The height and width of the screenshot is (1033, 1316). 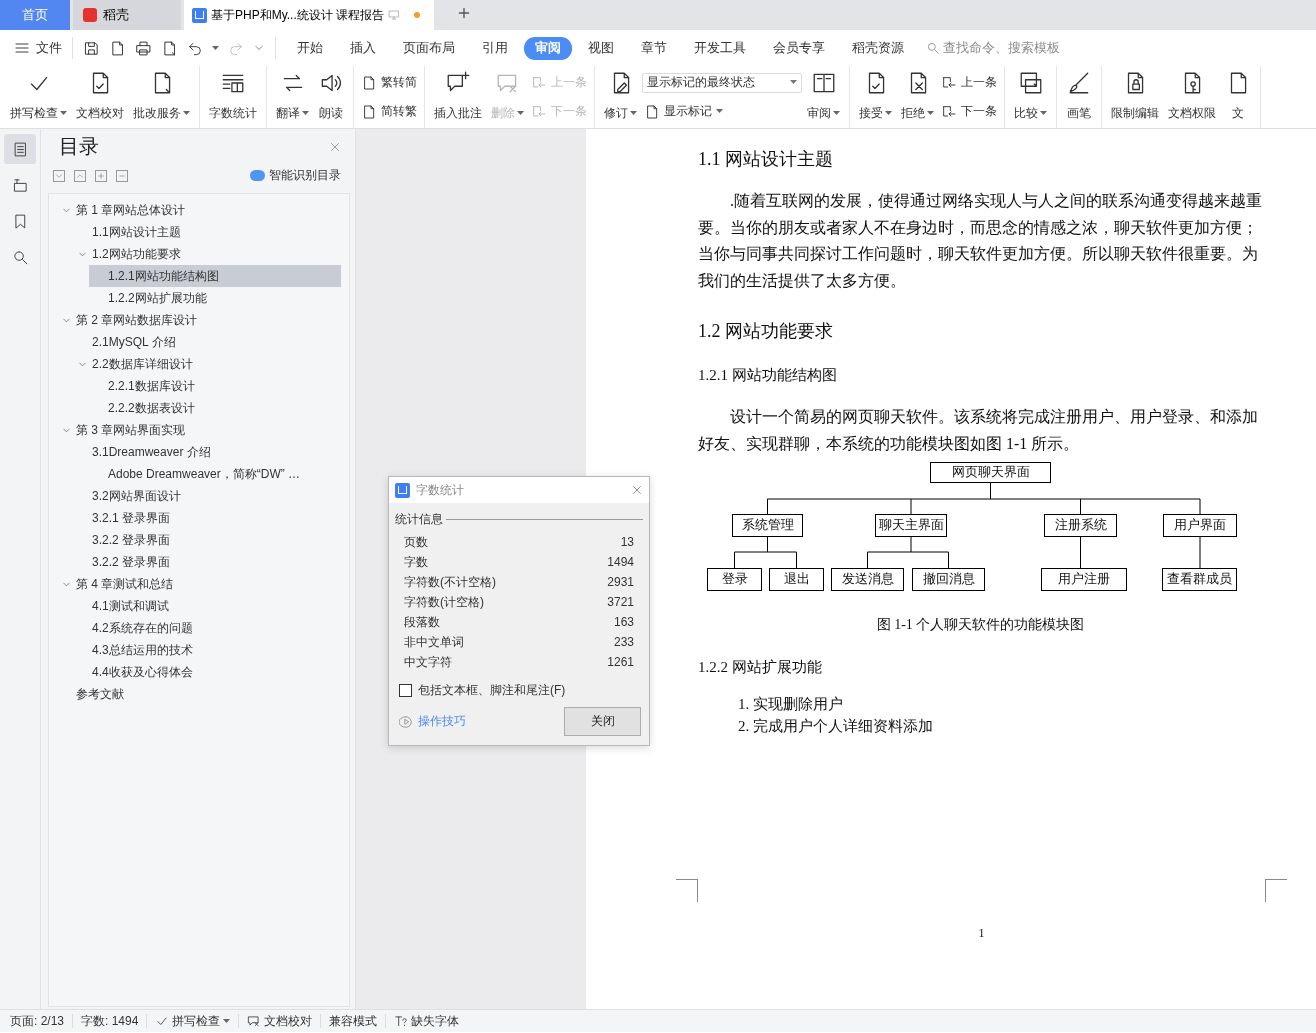 I want to click on close-icon, so click(x=335, y=146).